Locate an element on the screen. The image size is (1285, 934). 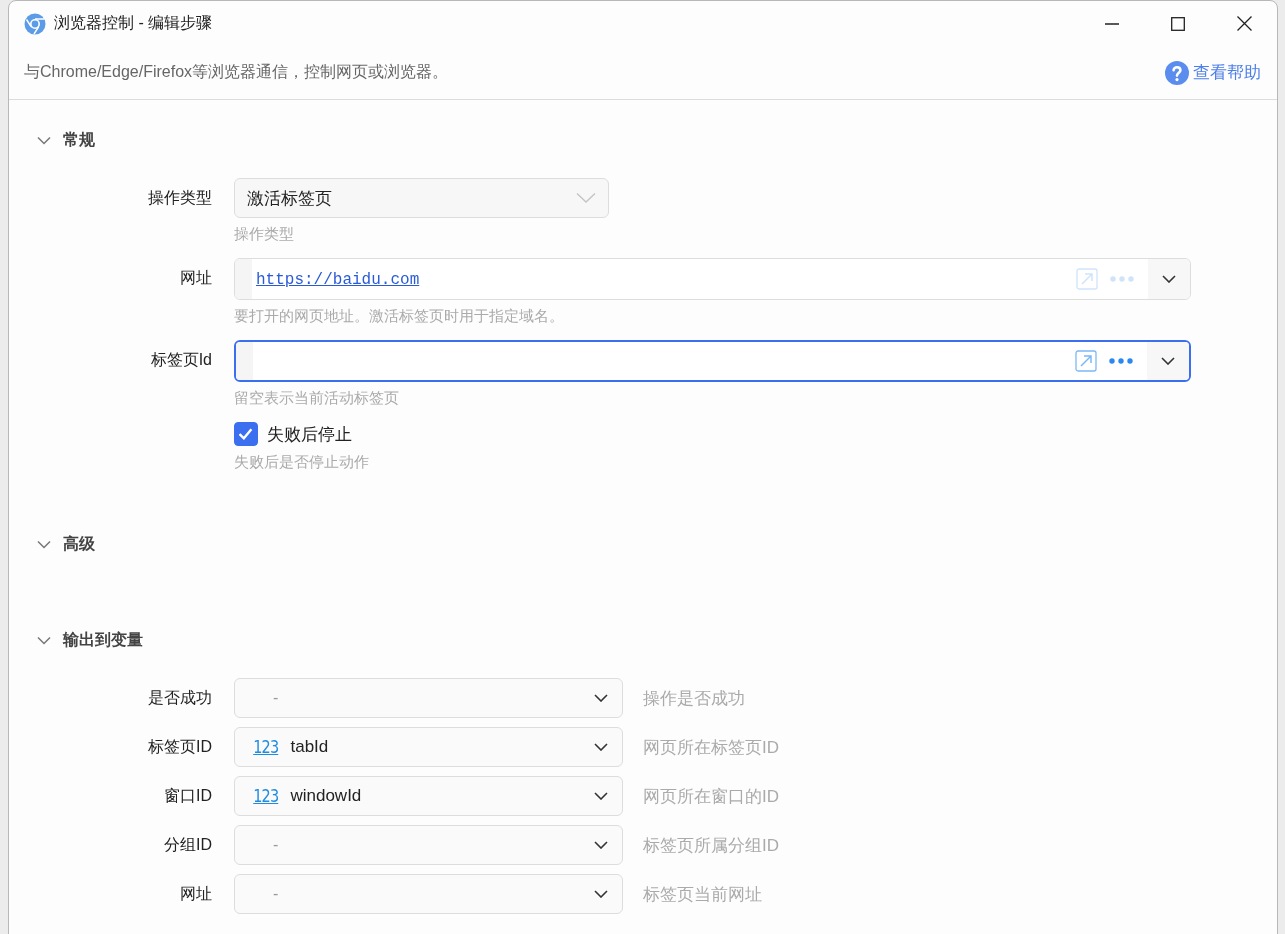
field-hint: 标签页所属分组ID is located at coordinates (711, 845).